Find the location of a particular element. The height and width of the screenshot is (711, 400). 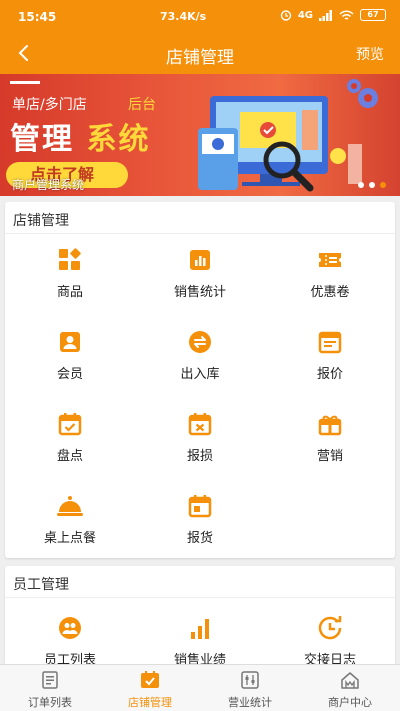

status-icons: 4G 67 is located at coordinates (333, 15).